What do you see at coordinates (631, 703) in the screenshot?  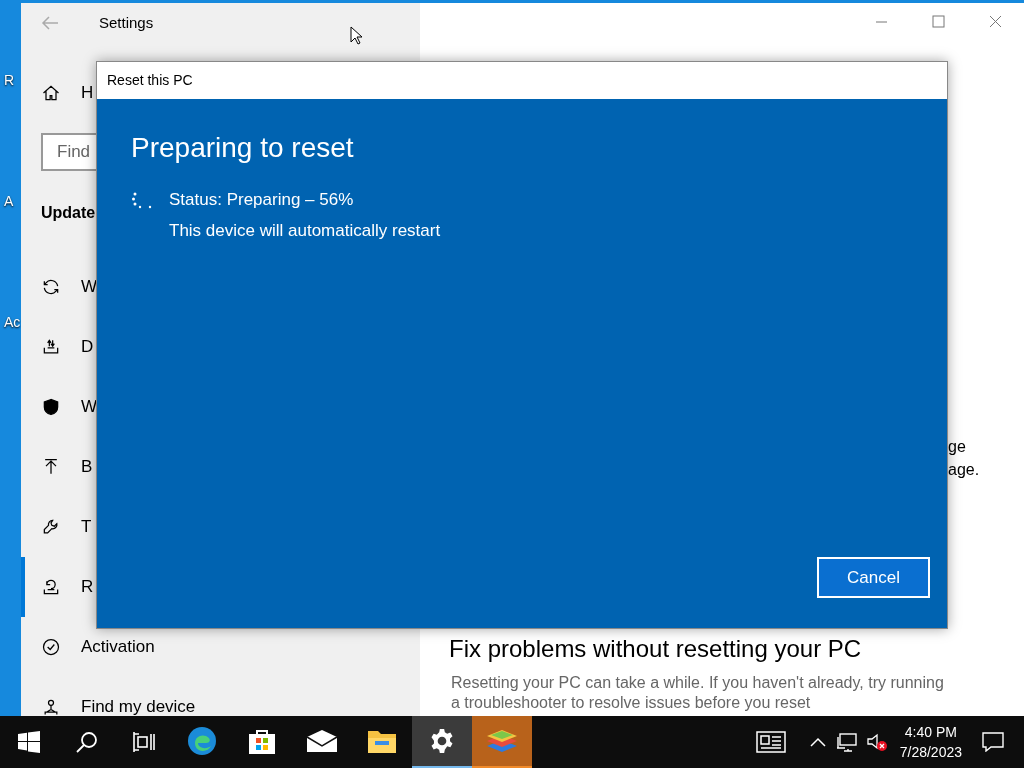 I see `description-text: a troubleshooter to resolve issues before you reset` at bounding box center [631, 703].